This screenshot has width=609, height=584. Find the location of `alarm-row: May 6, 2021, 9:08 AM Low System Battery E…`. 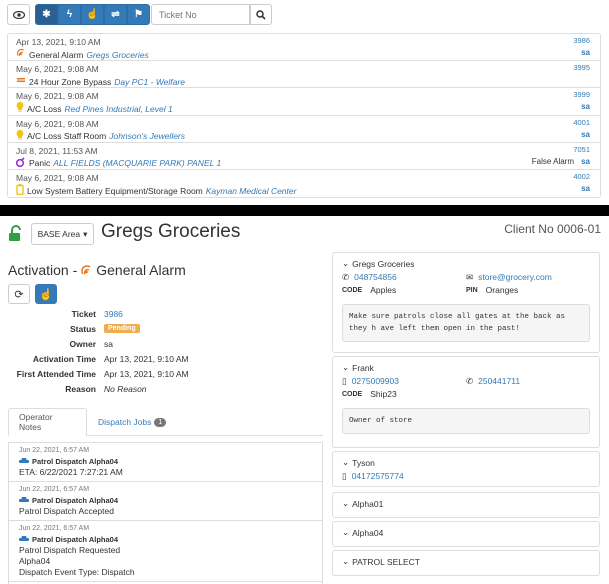

alarm-row: May 6, 2021, 9:08 AM Low System Battery E… is located at coordinates (304, 183).